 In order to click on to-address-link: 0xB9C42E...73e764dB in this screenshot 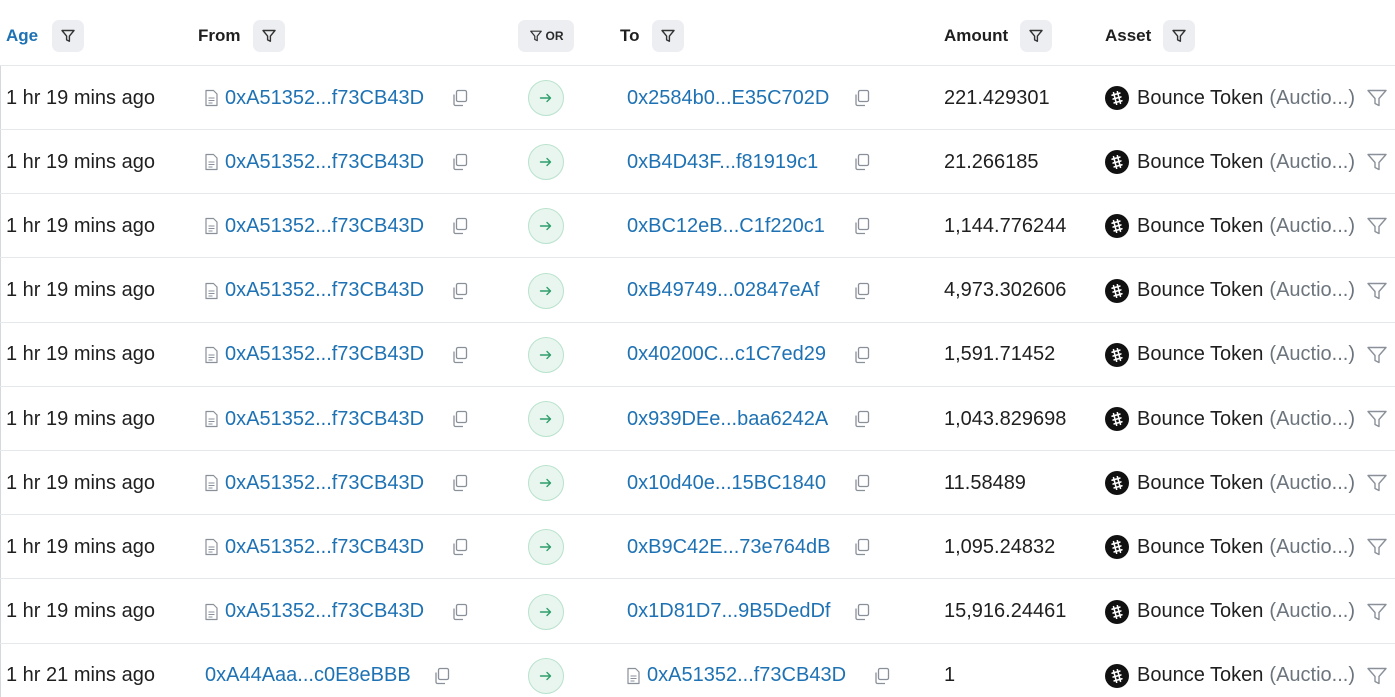, I will do `click(729, 547)`.